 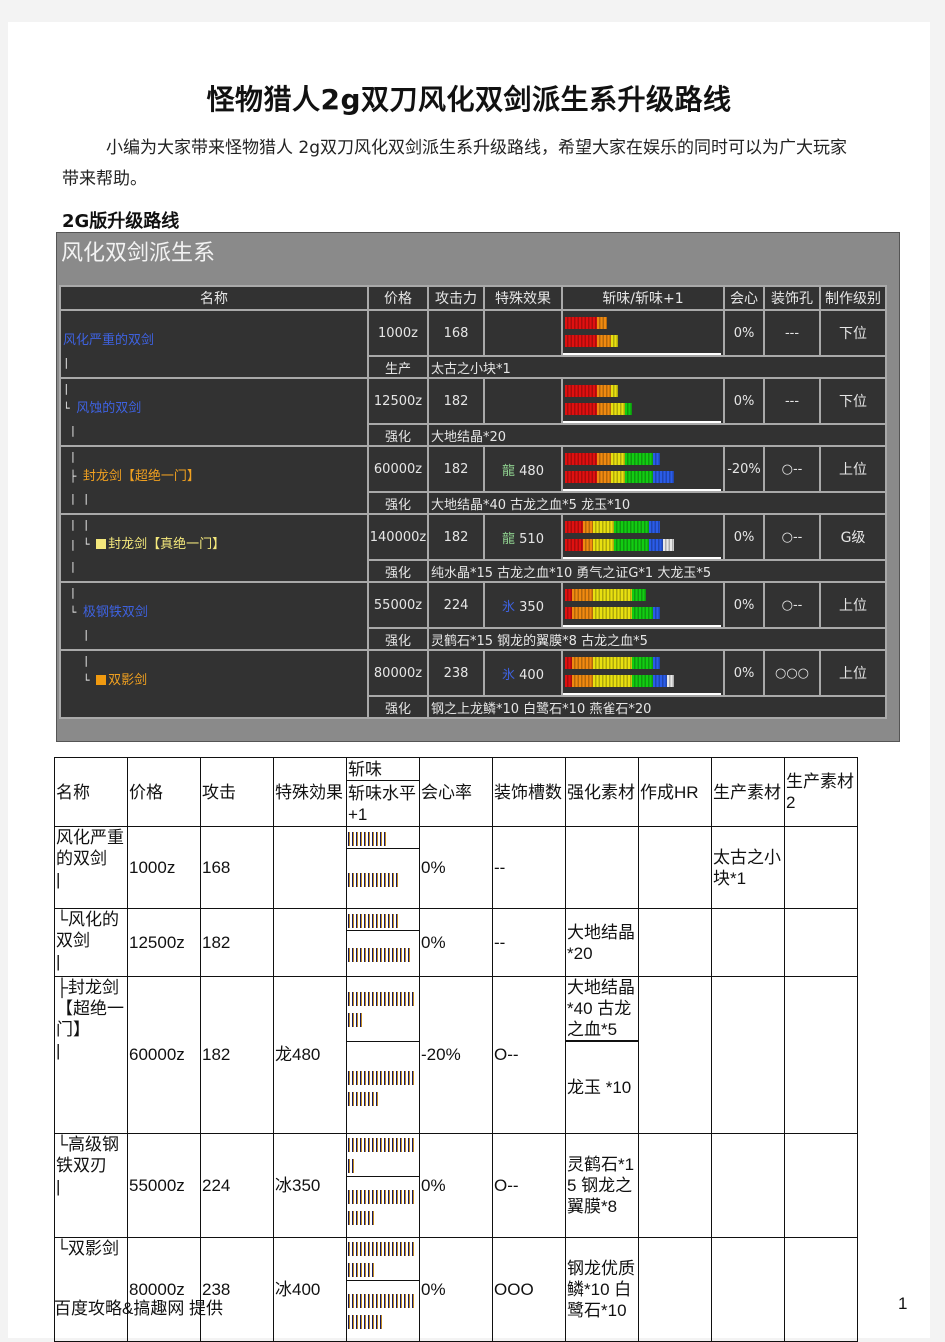 What do you see at coordinates (631, 527) in the screenshot?
I see `sharpness-green-segment` at bounding box center [631, 527].